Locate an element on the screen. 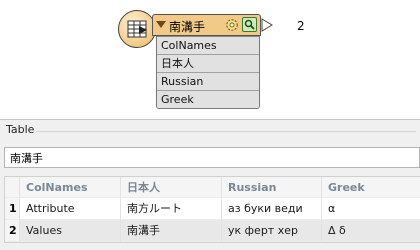  transformer-name: 南溝手 is located at coordinates (187, 27).